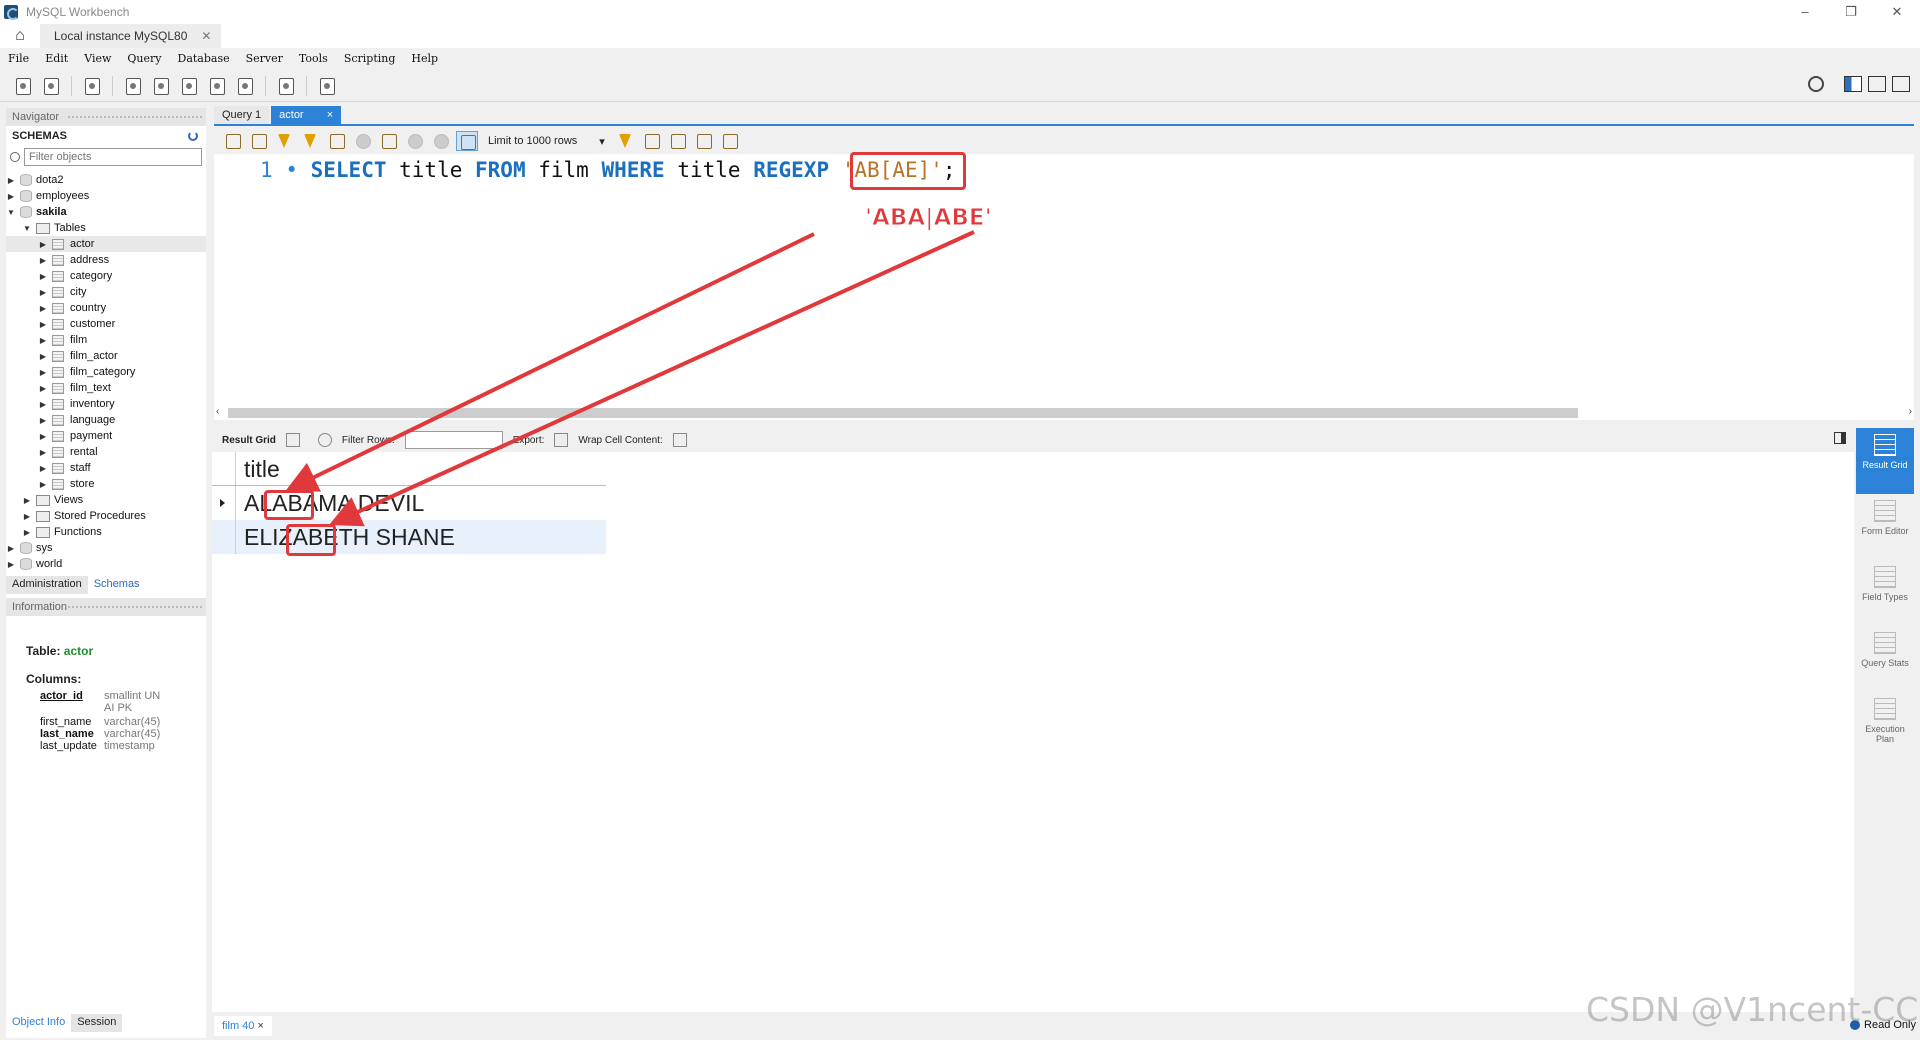 The height and width of the screenshot is (1040, 1920). What do you see at coordinates (189, 86) in the screenshot?
I see `create-view-icon` at bounding box center [189, 86].